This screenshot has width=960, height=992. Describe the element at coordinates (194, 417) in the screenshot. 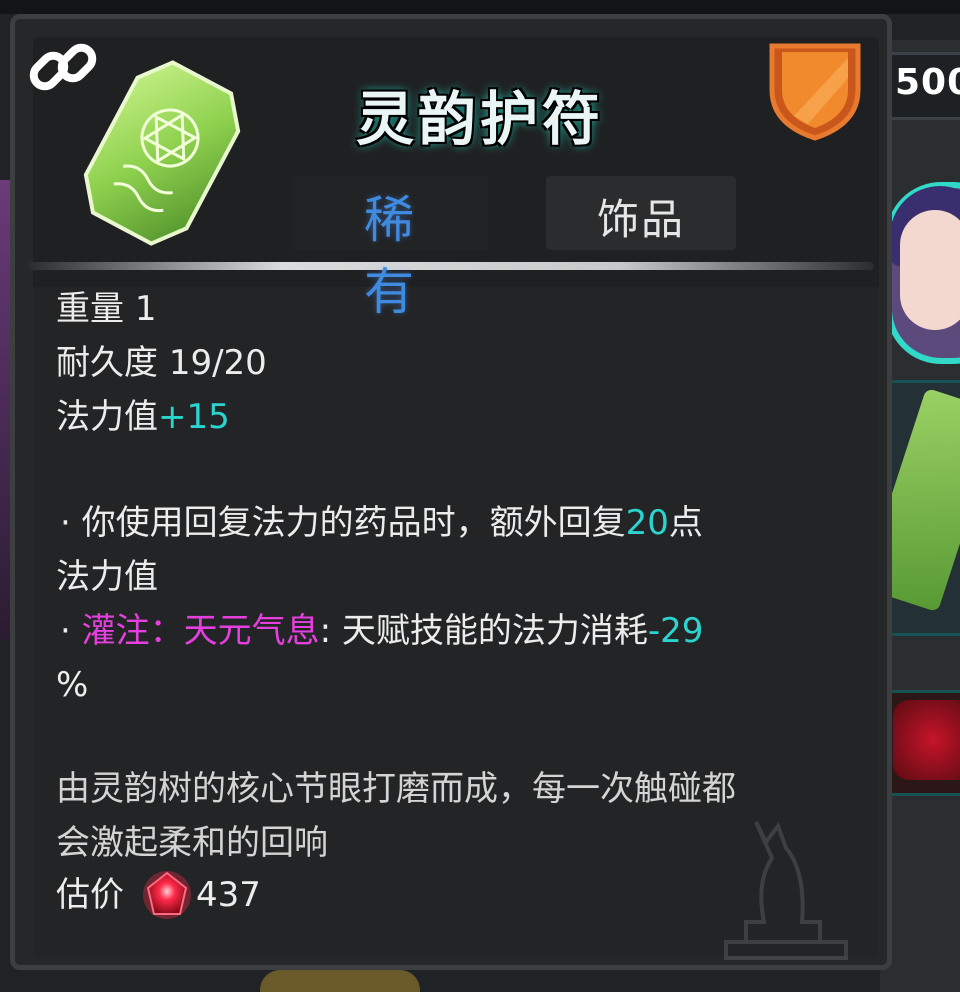

I see `mana-bonus: +15` at that location.